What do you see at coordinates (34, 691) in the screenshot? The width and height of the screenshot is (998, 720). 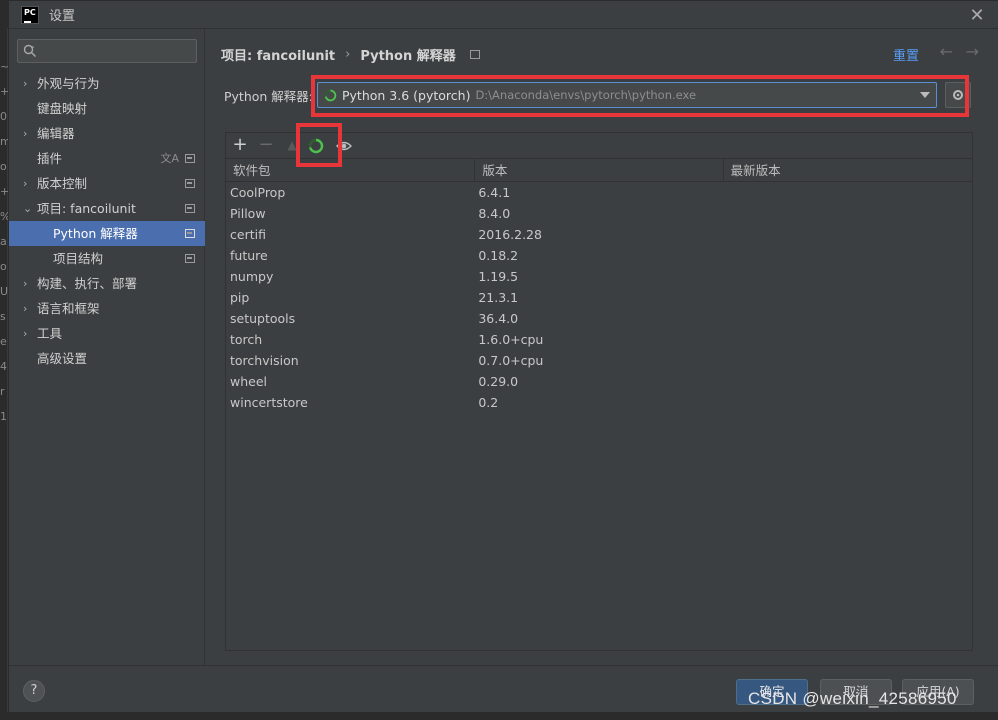 I see `help-button: ?` at bounding box center [34, 691].